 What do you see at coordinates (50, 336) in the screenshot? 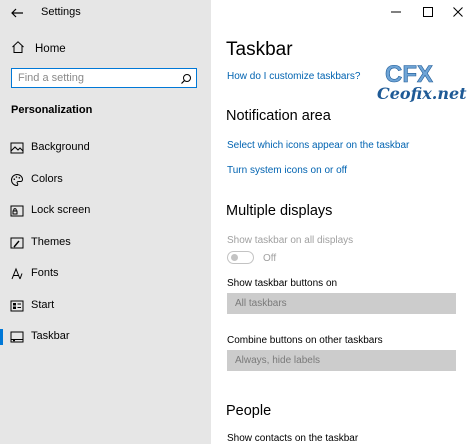
I see `sidebar-item-label: Taskbar` at bounding box center [50, 336].